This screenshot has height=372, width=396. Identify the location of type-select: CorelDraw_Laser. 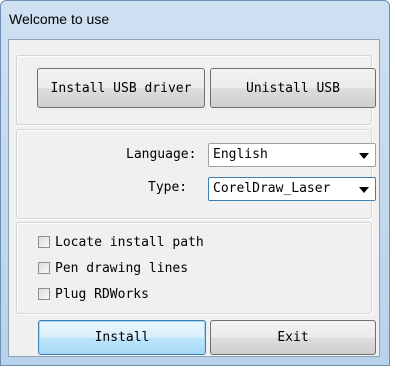
(292, 189).